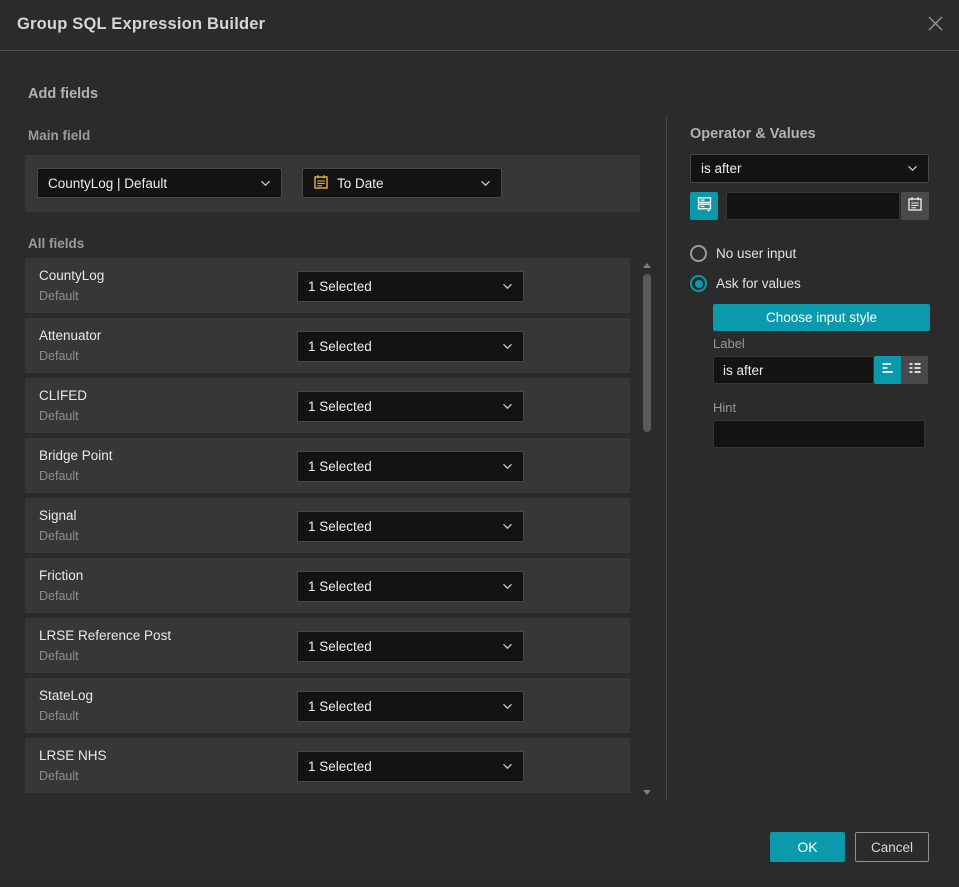 This screenshot has width=959, height=887. I want to click on value-date-picker-button, so click(915, 206).